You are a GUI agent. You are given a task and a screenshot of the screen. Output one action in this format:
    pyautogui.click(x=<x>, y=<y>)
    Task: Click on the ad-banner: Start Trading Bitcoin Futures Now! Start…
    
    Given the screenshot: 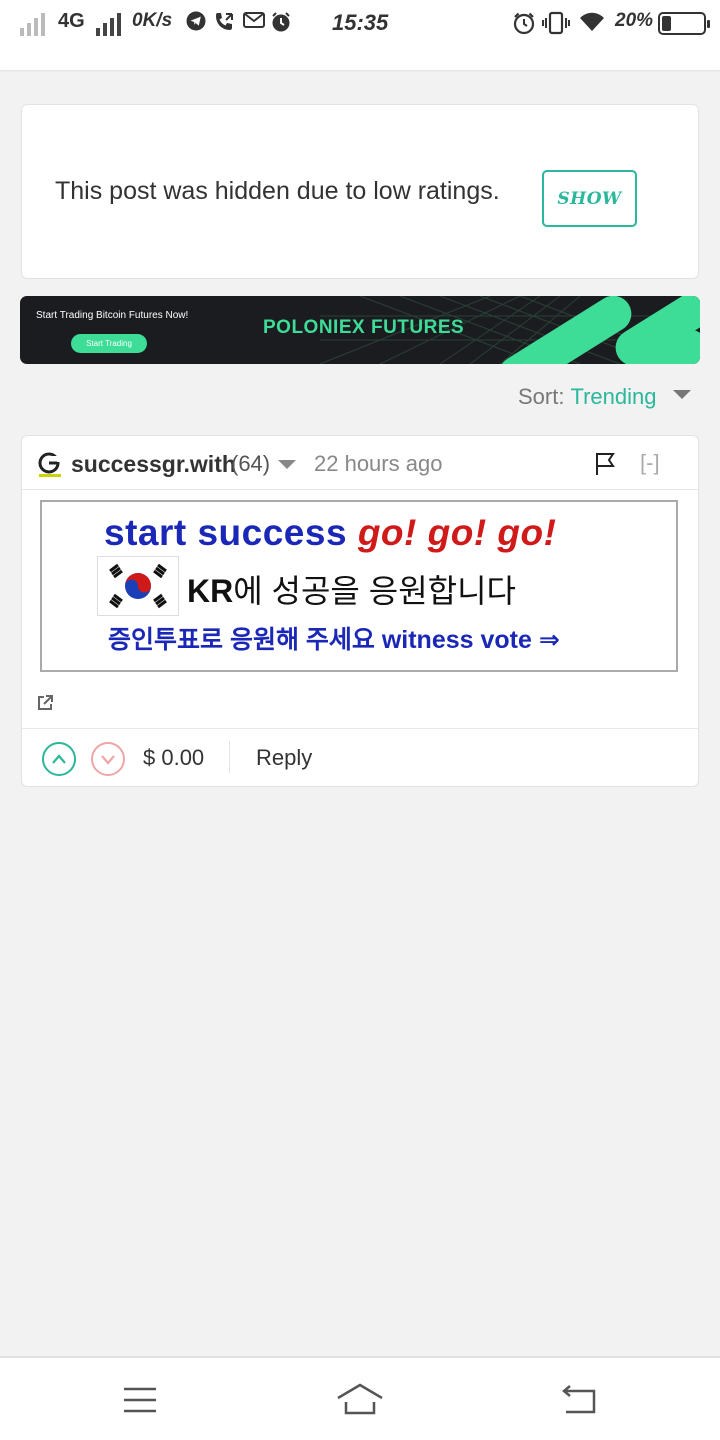 What is the action you would take?
    pyautogui.click(x=360, y=330)
    